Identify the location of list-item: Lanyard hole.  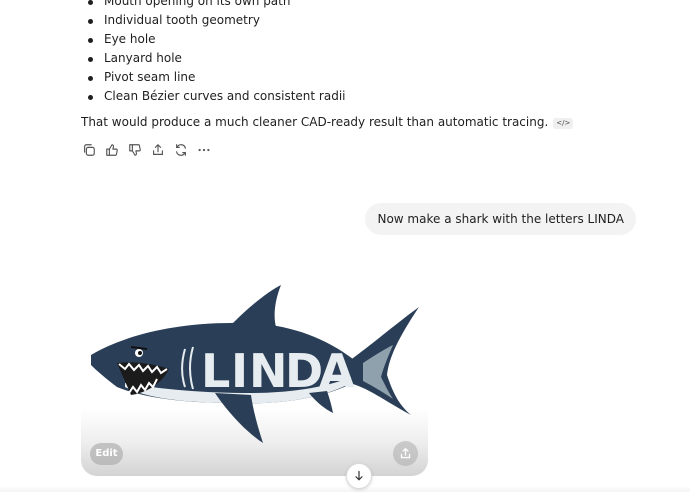
(213, 58).